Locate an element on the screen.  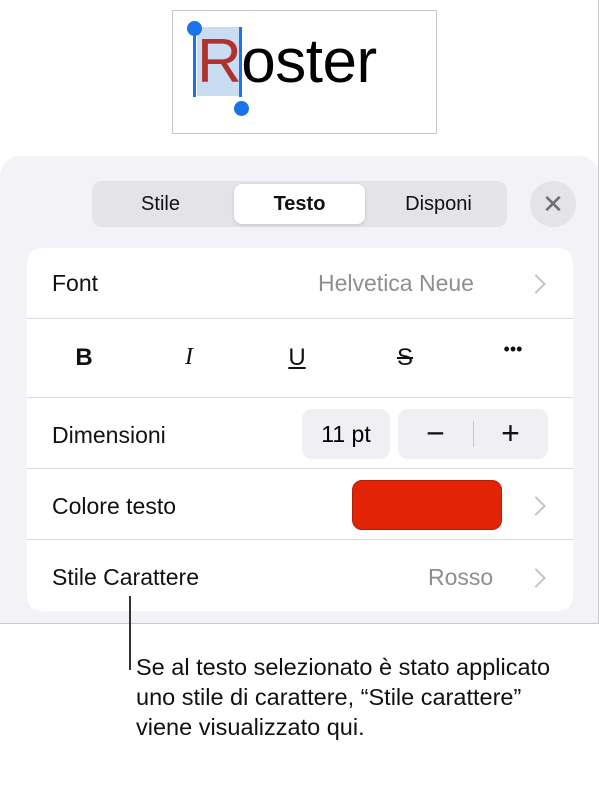
selection-start-handle is located at coordinates (194, 28).